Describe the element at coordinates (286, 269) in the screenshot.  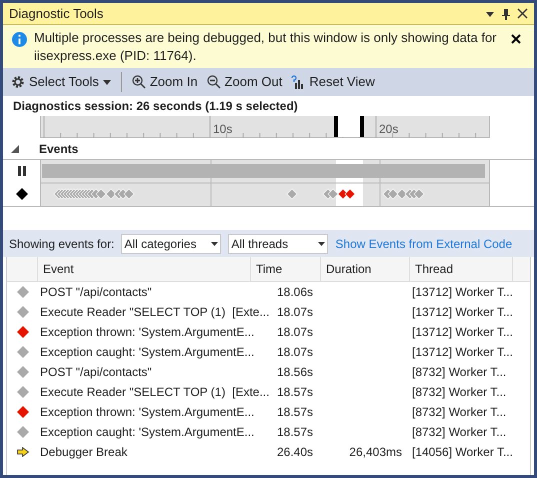
I see `column-header: Time` at that location.